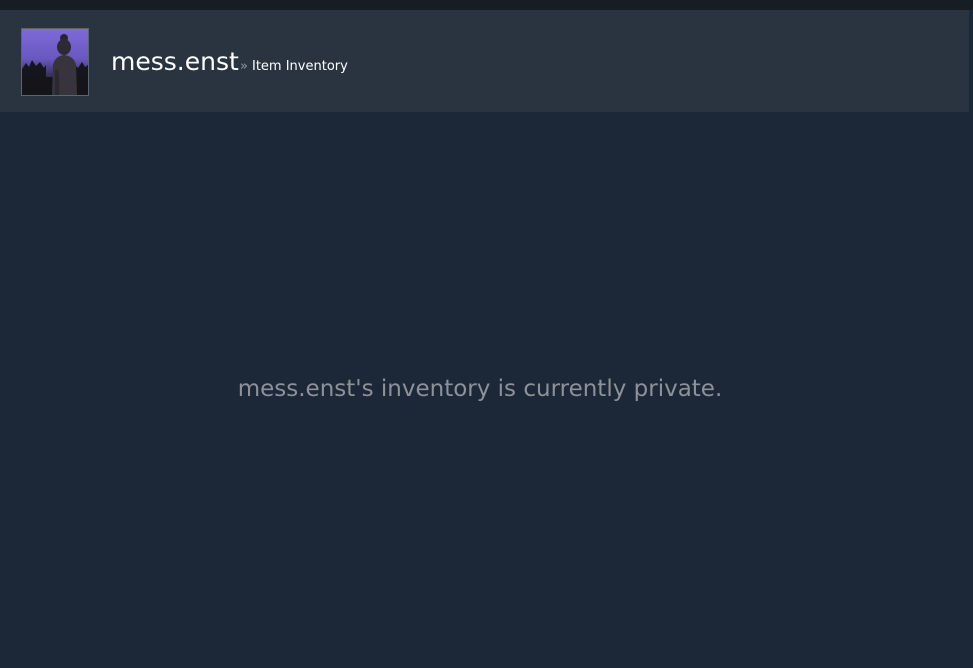  What do you see at coordinates (175, 62) in the screenshot?
I see `persona-name: mess.enst` at bounding box center [175, 62].